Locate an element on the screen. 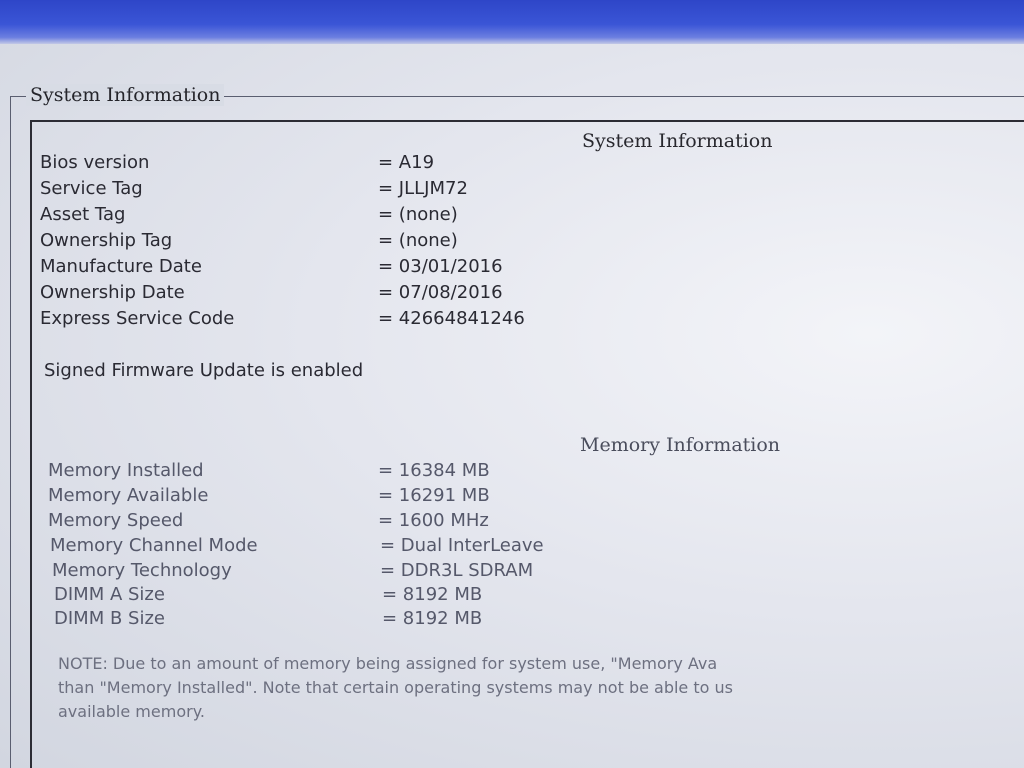  memory-info-heading: Memory Information is located at coordinates (680, 445).